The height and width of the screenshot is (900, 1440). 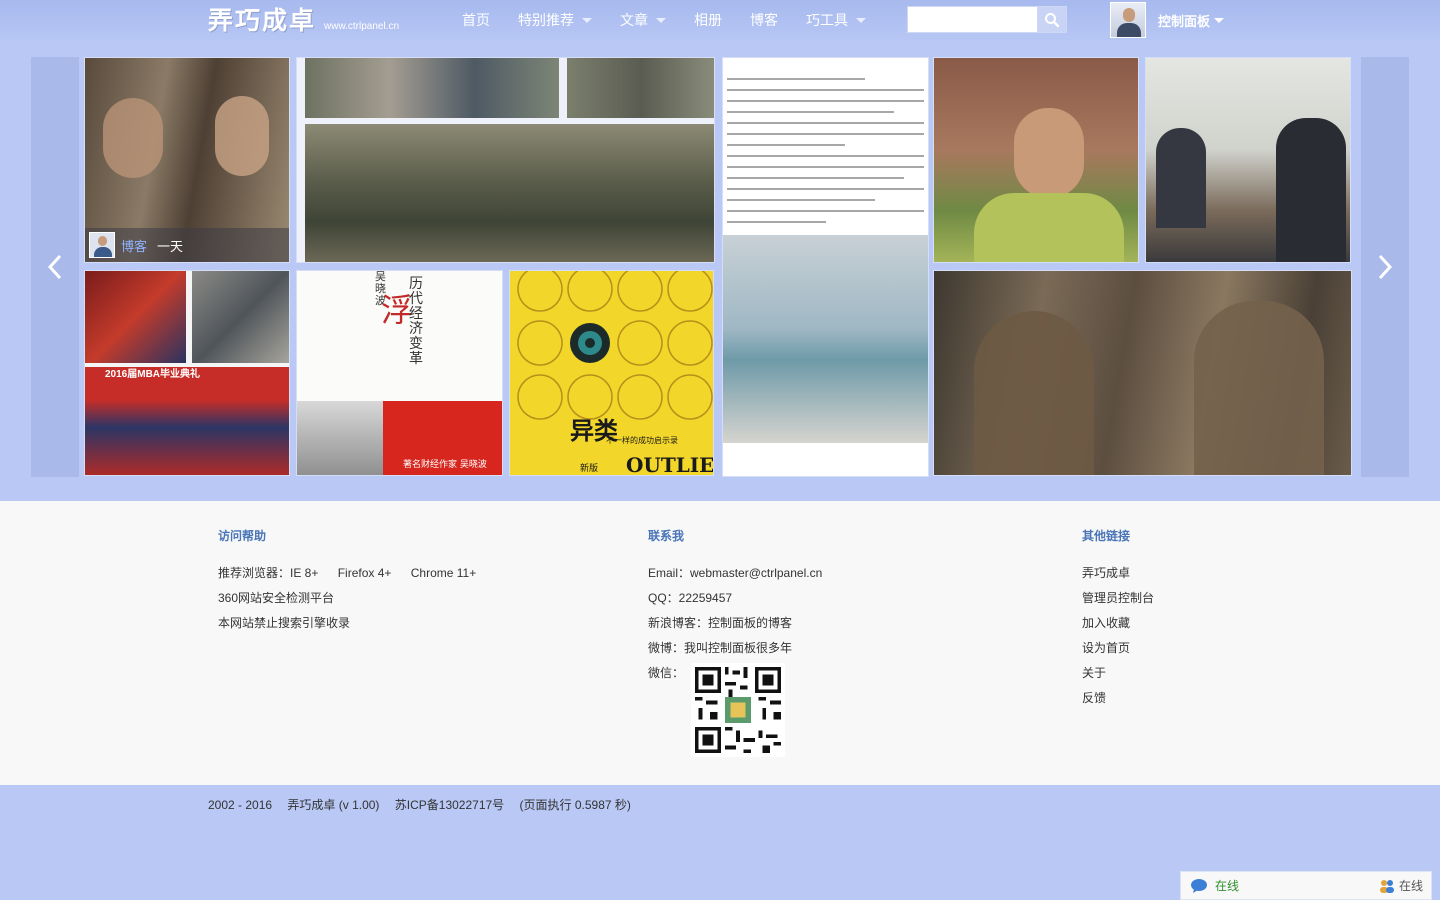 I want to click on logo-text: 弄巧成卓, so click(x=262, y=20).